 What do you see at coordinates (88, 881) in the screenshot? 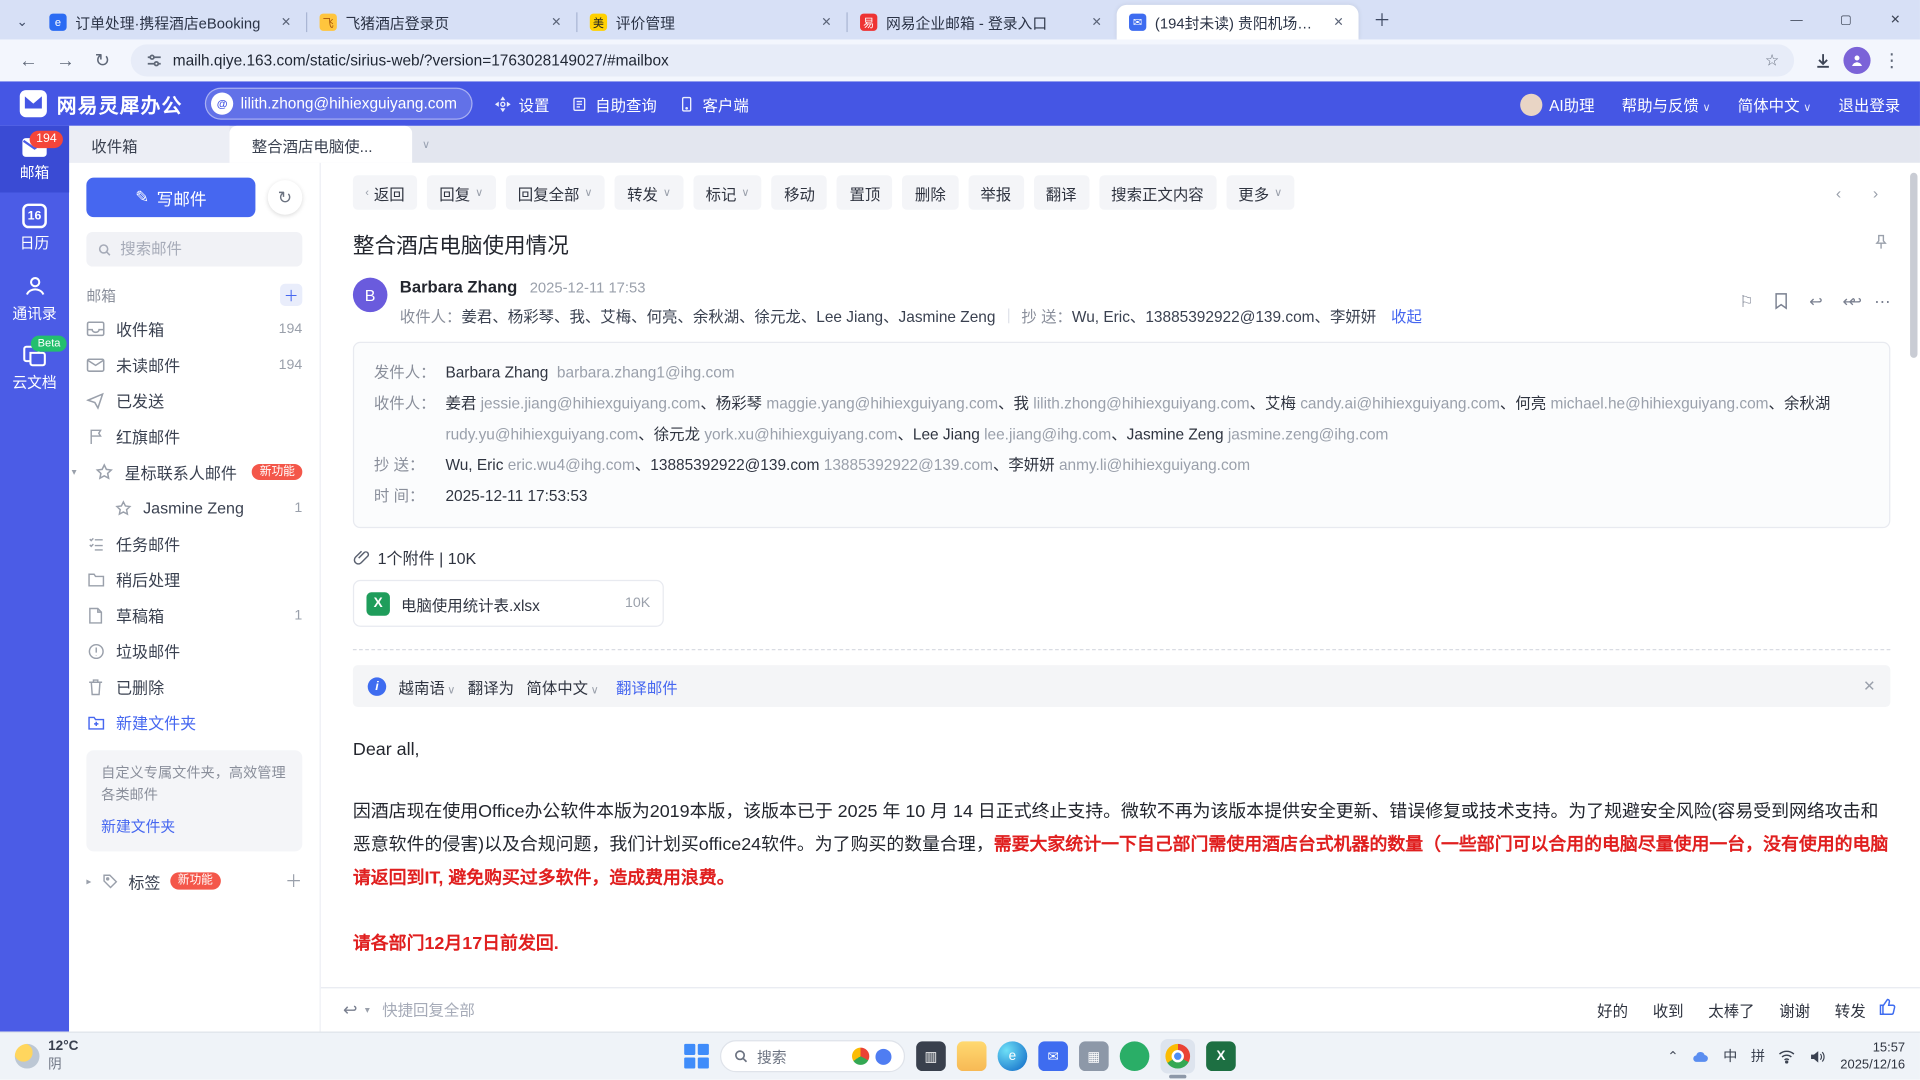
I see `collapsed-caret-icon: ▸` at bounding box center [88, 881].